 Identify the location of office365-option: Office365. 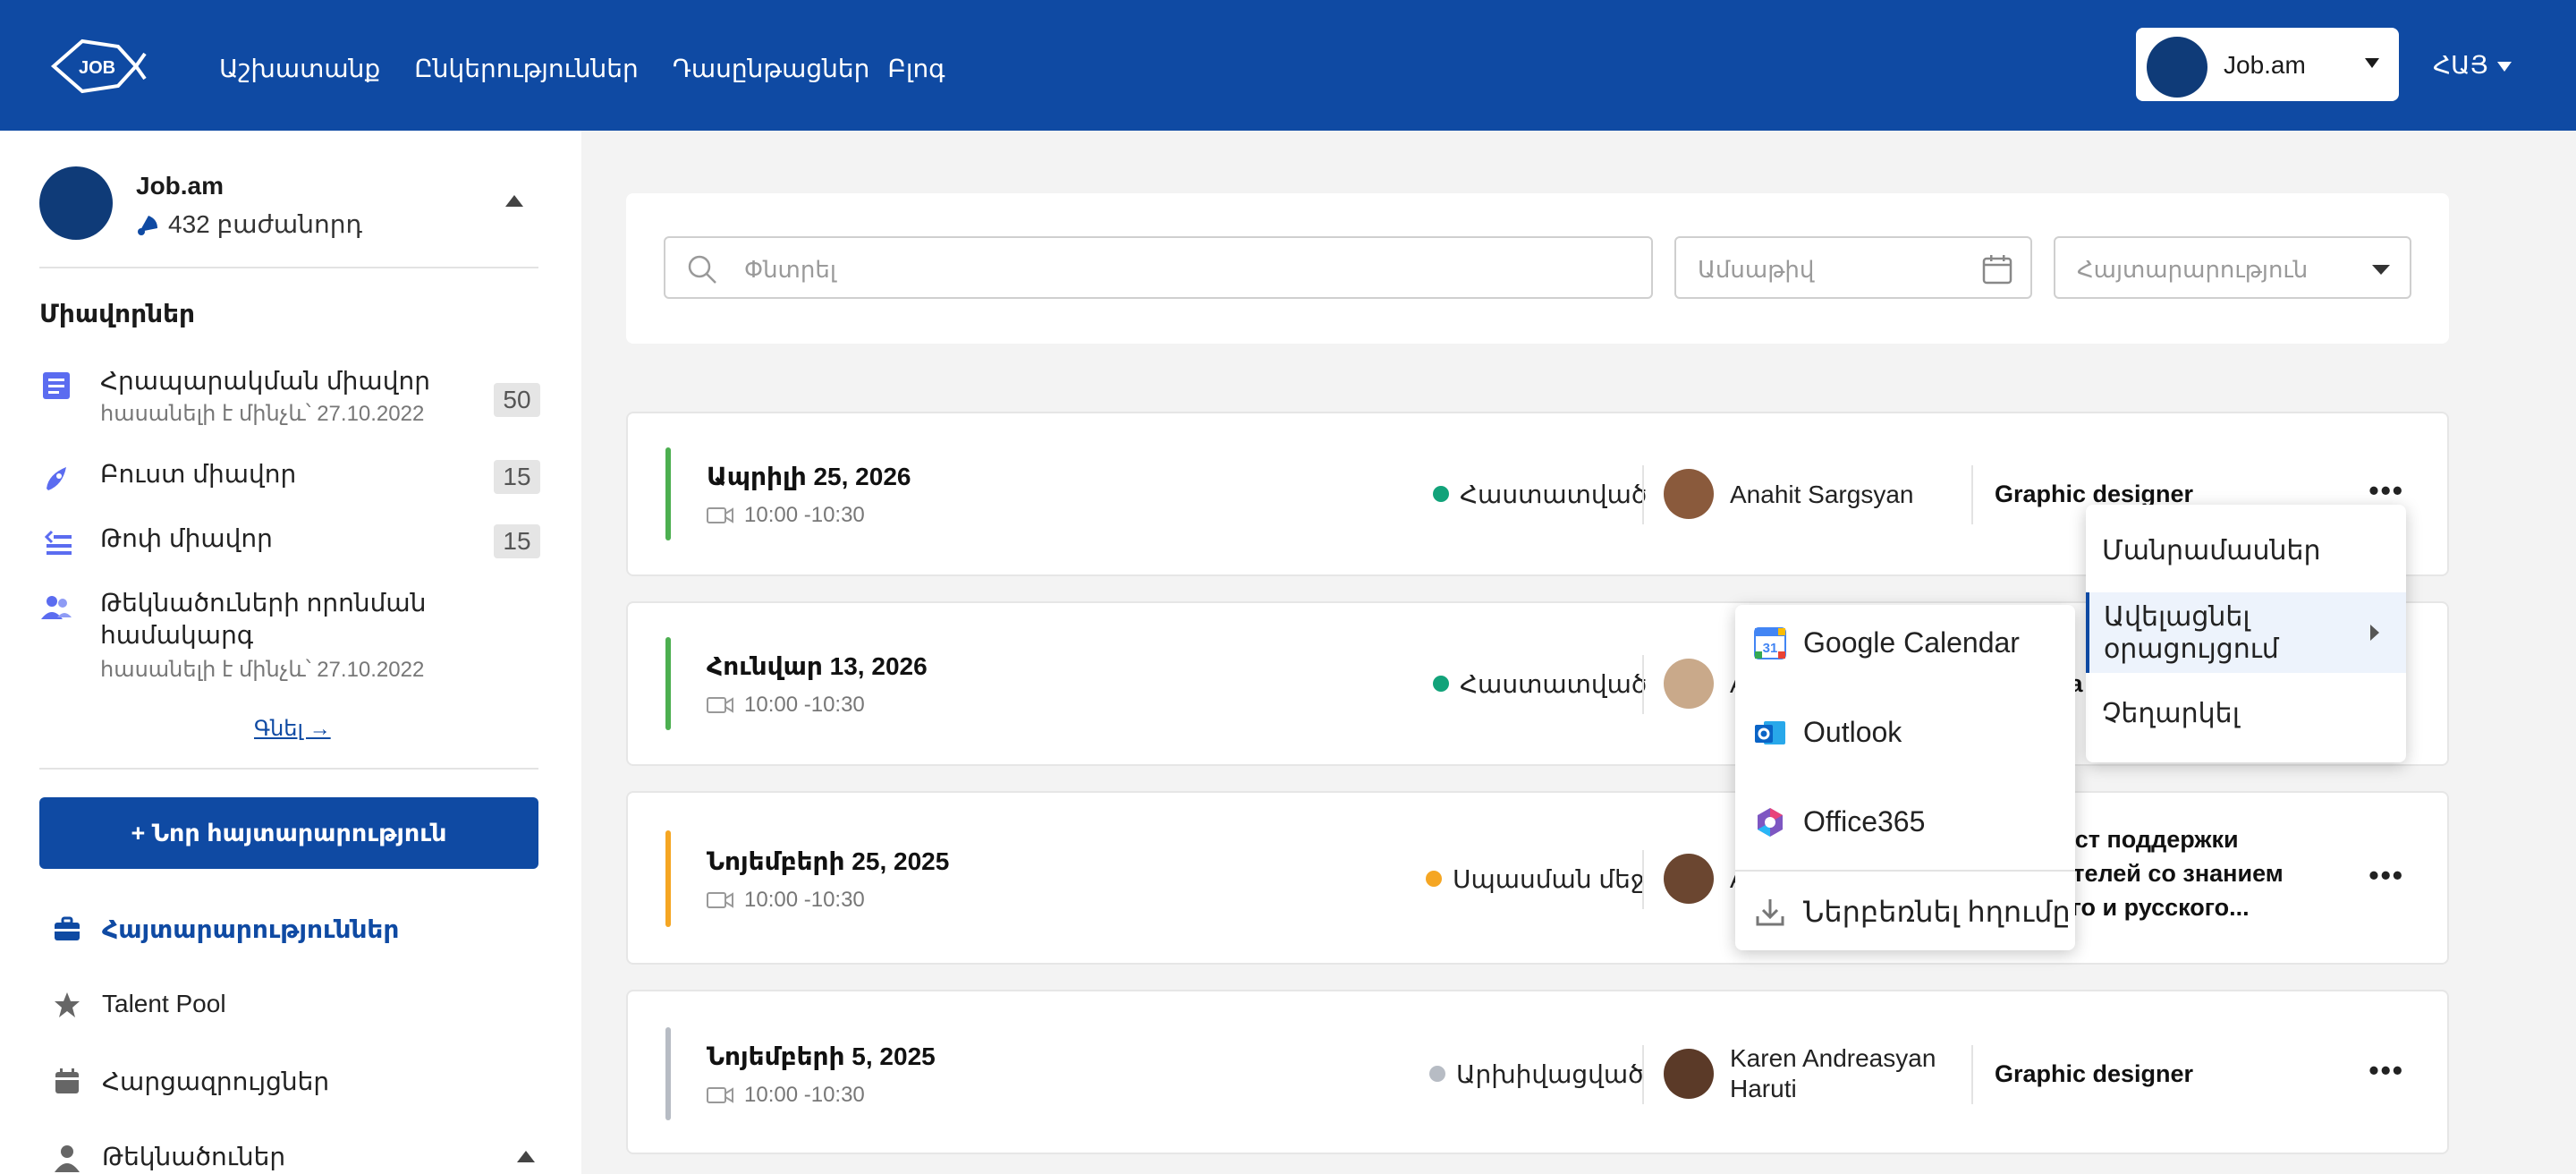
(1905, 821).